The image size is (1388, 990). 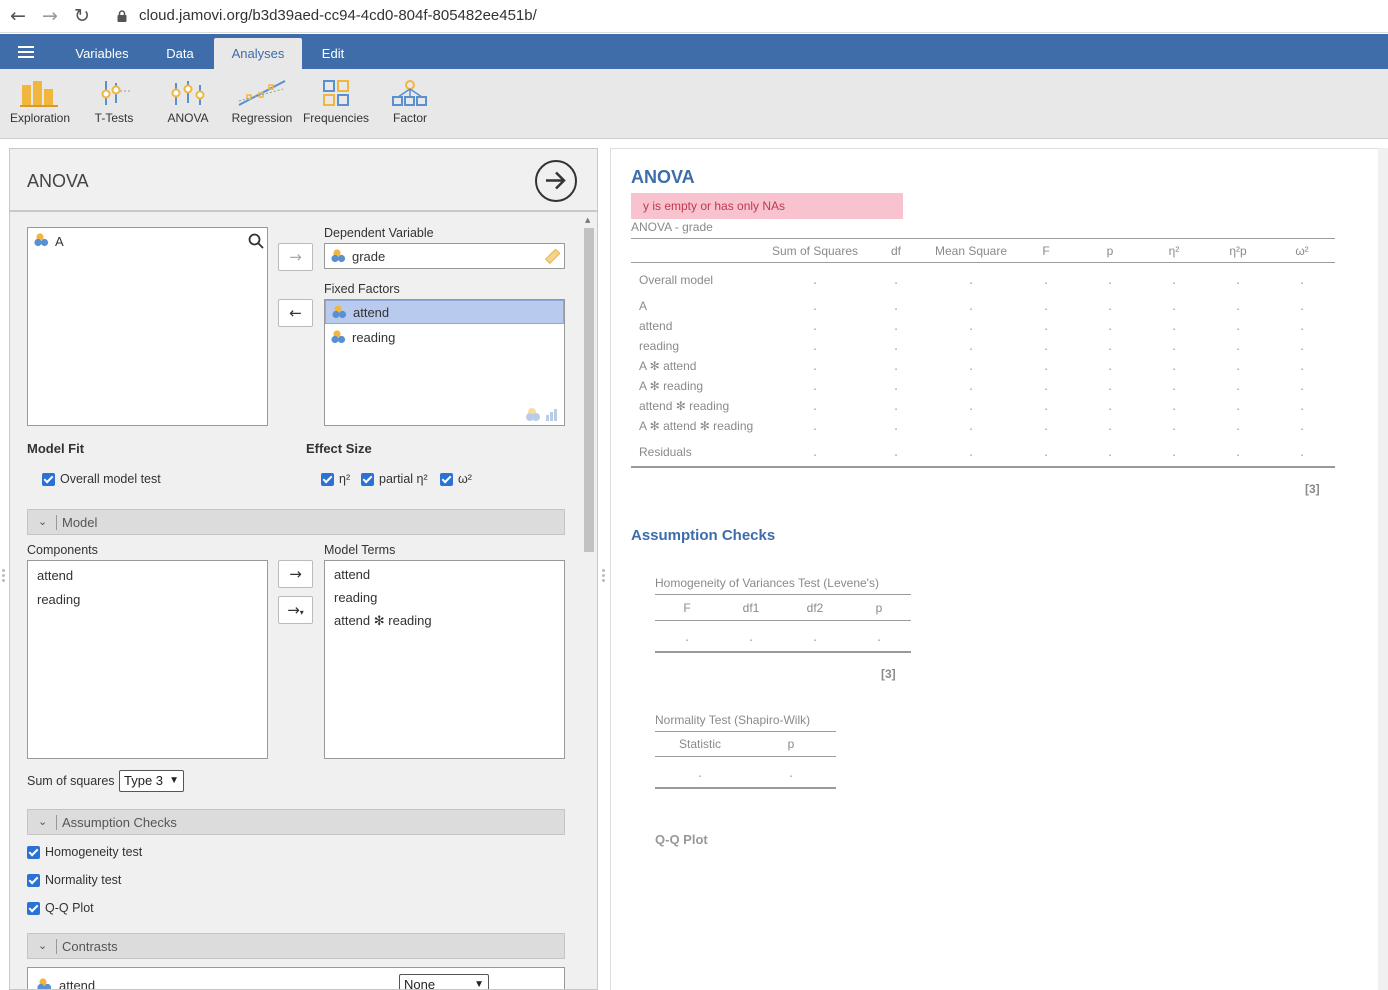 What do you see at coordinates (102, 51) in the screenshot?
I see `tab-variables: Variables` at bounding box center [102, 51].